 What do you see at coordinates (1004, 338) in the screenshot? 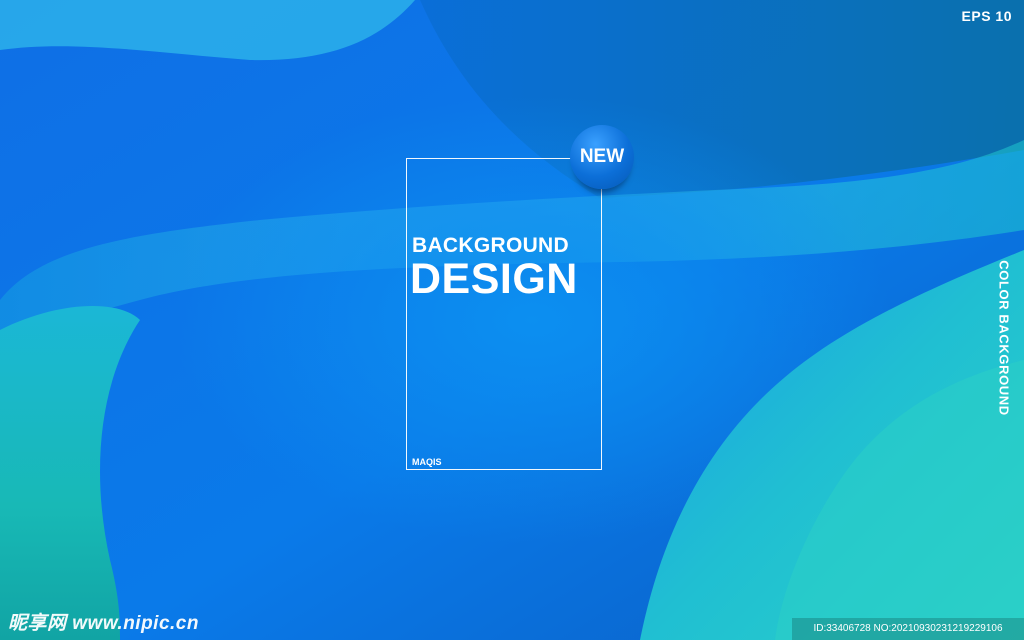
I see `side-vertical-text: COLOR BACKGROUND` at bounding box center [1004, 338].